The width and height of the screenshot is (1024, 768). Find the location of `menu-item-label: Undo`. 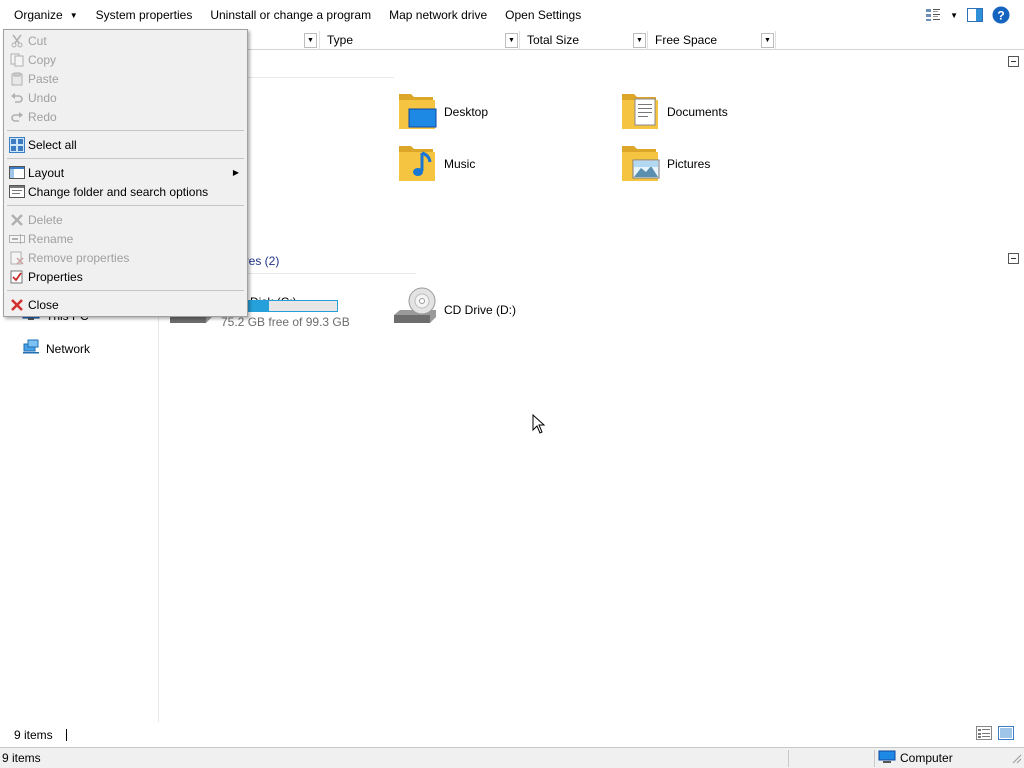

menu-item-label: Undo is located at coordinates (42, 97).